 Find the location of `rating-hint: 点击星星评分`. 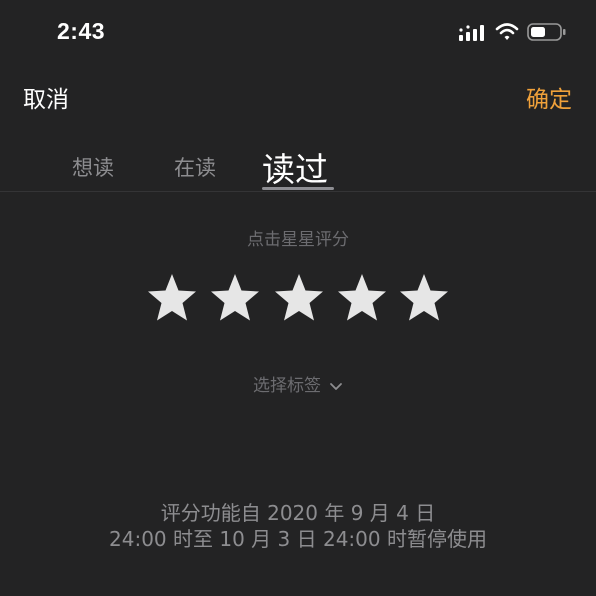

rating-hint: 点击星星评分 is located at coordinates (298, 240).